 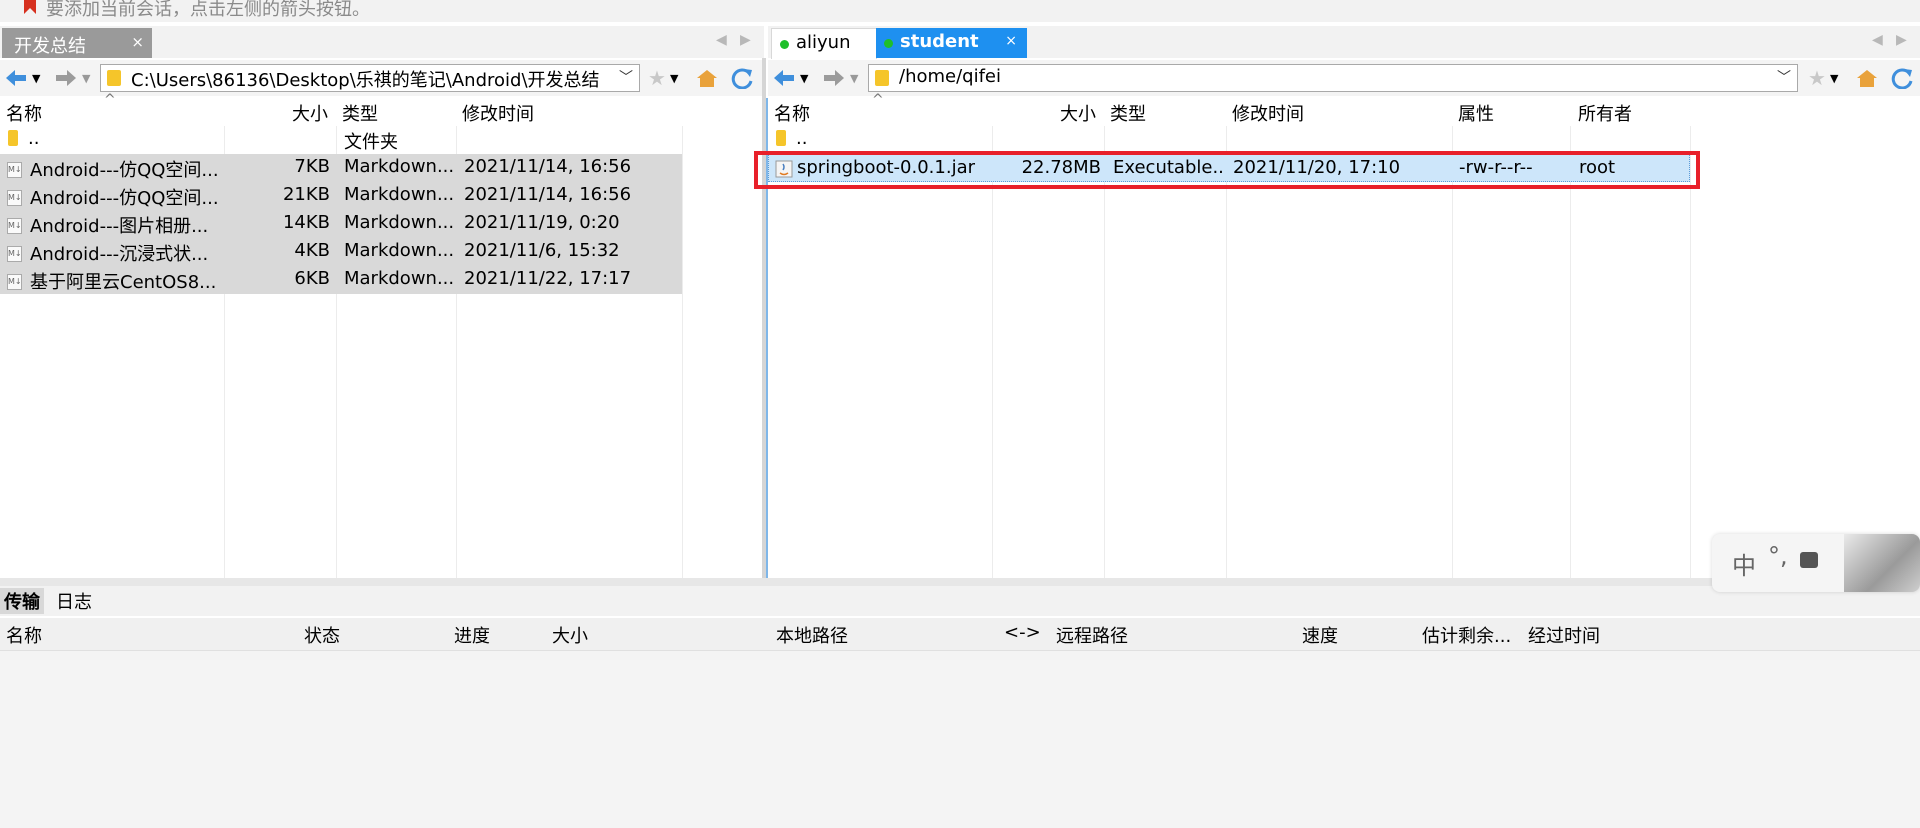 I want to click on col-header-remote-path: 远程路径, so click(x=1092, y=635).